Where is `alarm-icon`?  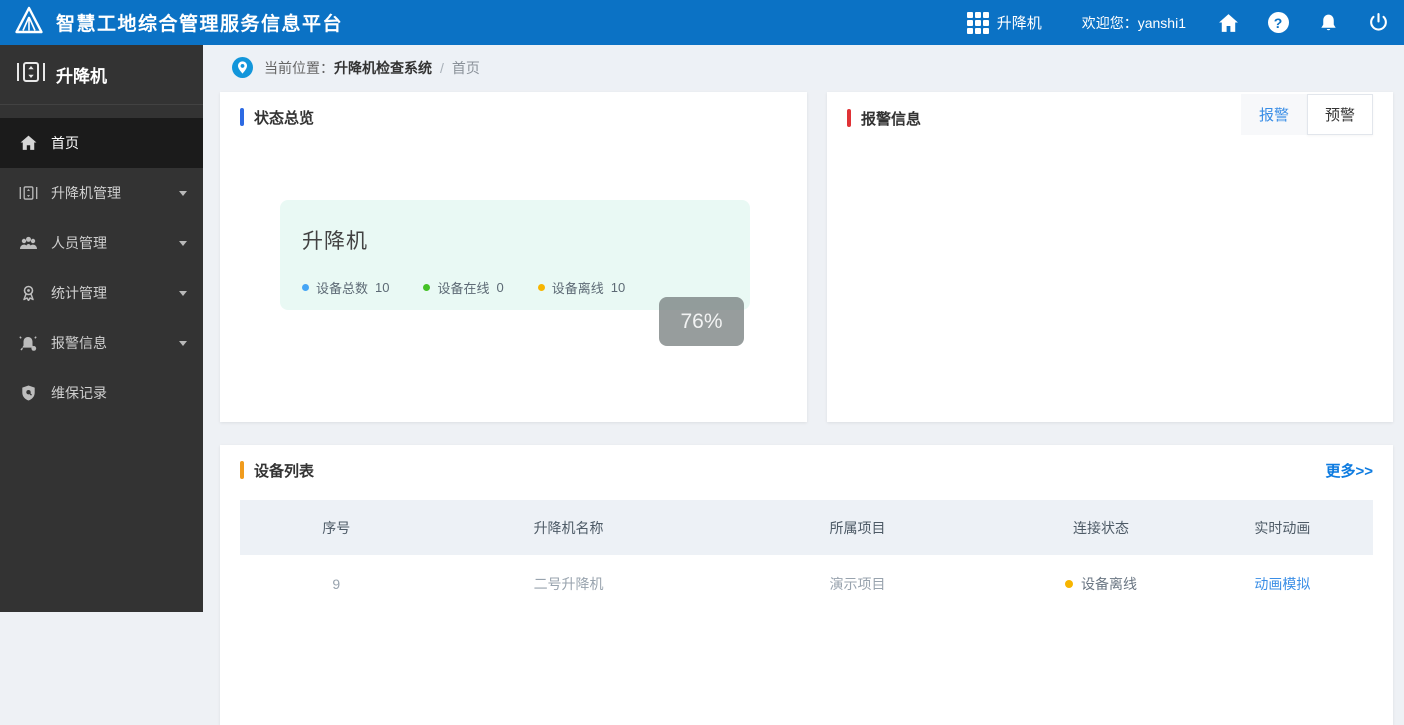
alarm-icon is located at coordinates (28, 343).